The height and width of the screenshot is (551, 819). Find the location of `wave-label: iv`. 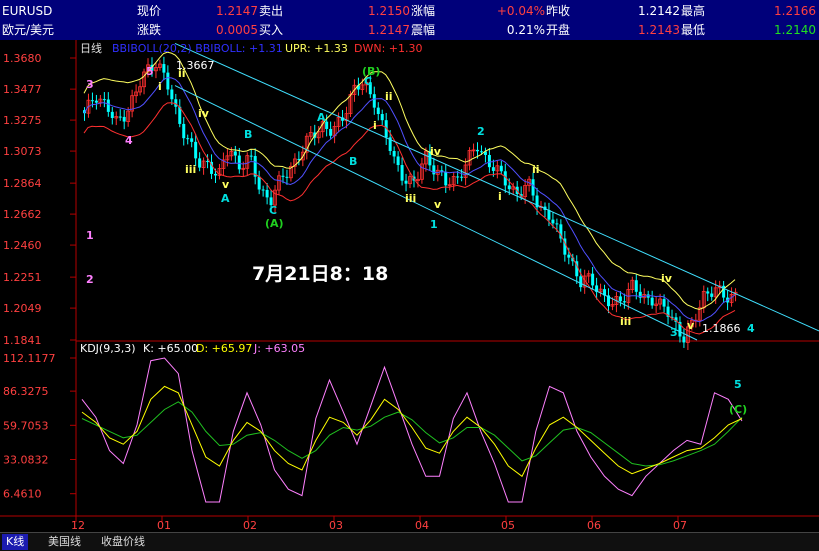

wave-label: iv is located at coordinates (667, 278).